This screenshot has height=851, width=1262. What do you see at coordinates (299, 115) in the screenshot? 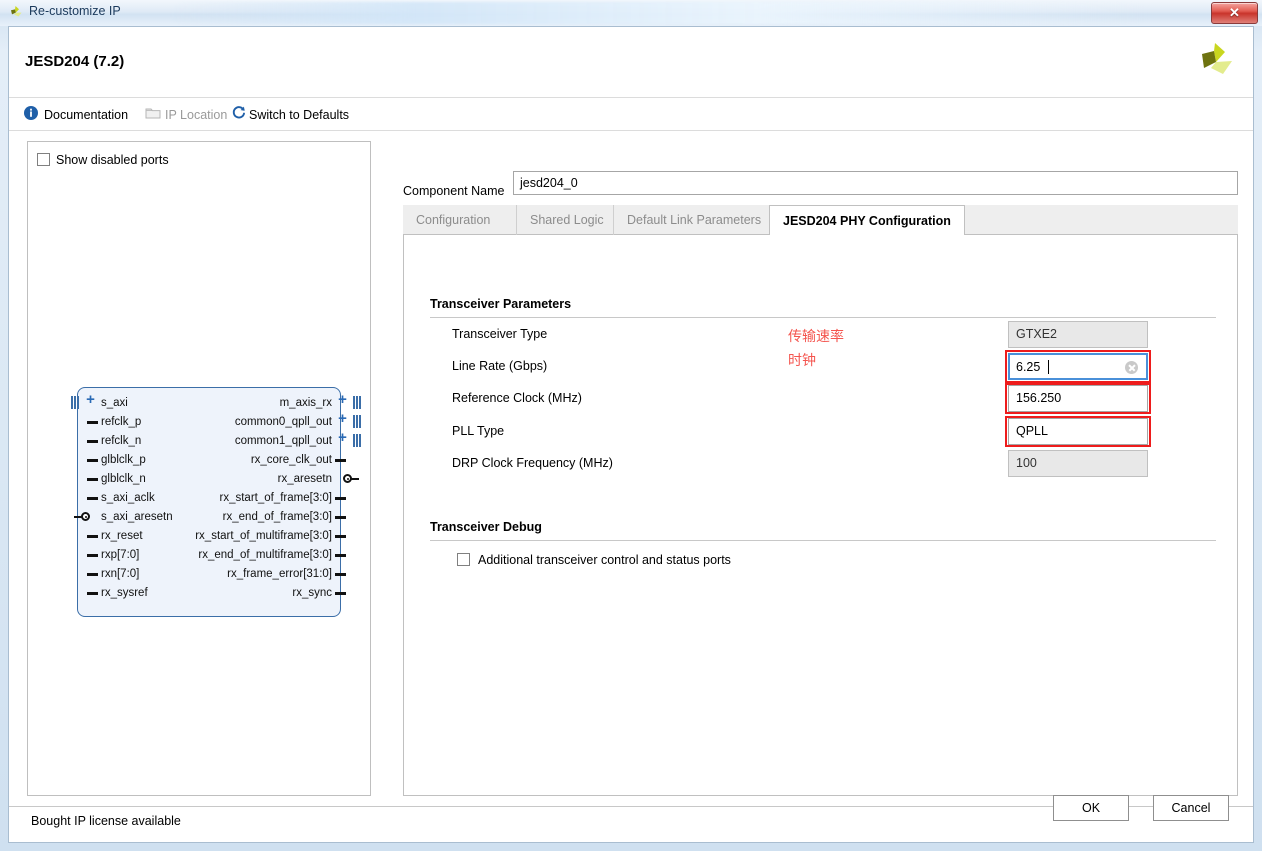
I see `toolbar-item-switch-to-defaults: Switch to Defaults` at bounding box center [299, 115].